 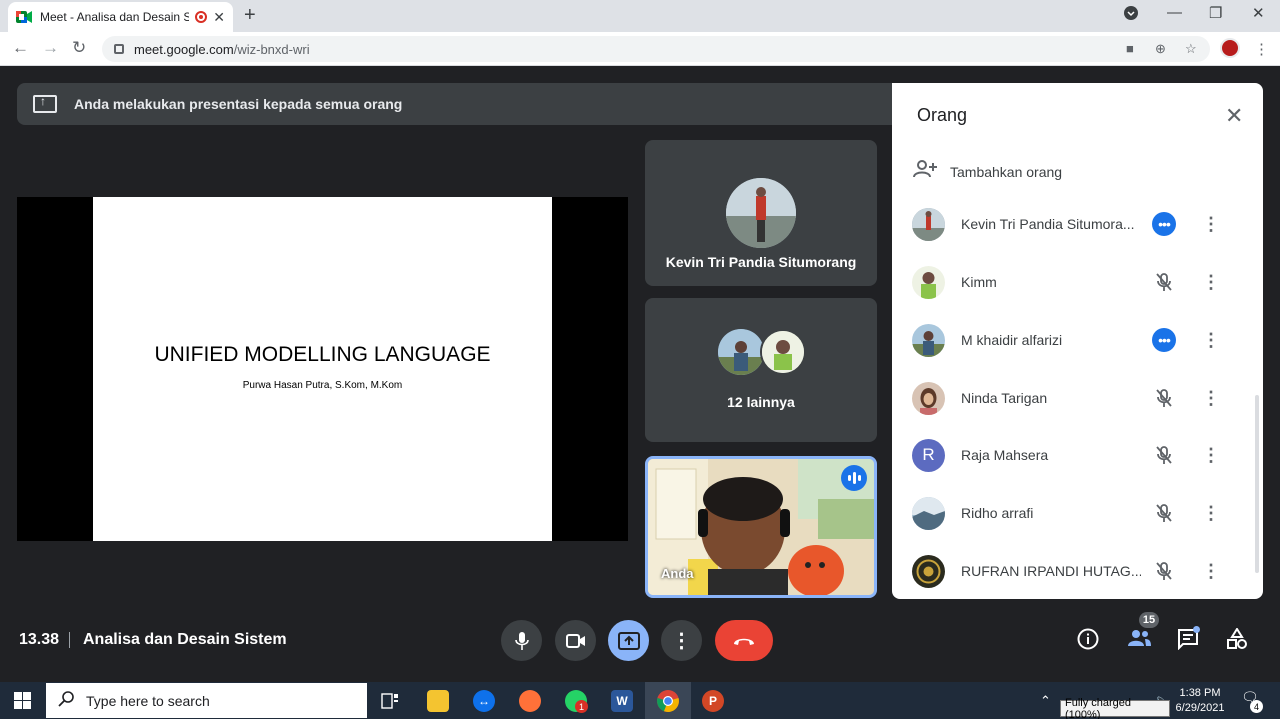 What do you see at coordinates (484, 701) in the screenshot?
I see `teamviewer-icon: ↔` at bounding box center [484, 701].